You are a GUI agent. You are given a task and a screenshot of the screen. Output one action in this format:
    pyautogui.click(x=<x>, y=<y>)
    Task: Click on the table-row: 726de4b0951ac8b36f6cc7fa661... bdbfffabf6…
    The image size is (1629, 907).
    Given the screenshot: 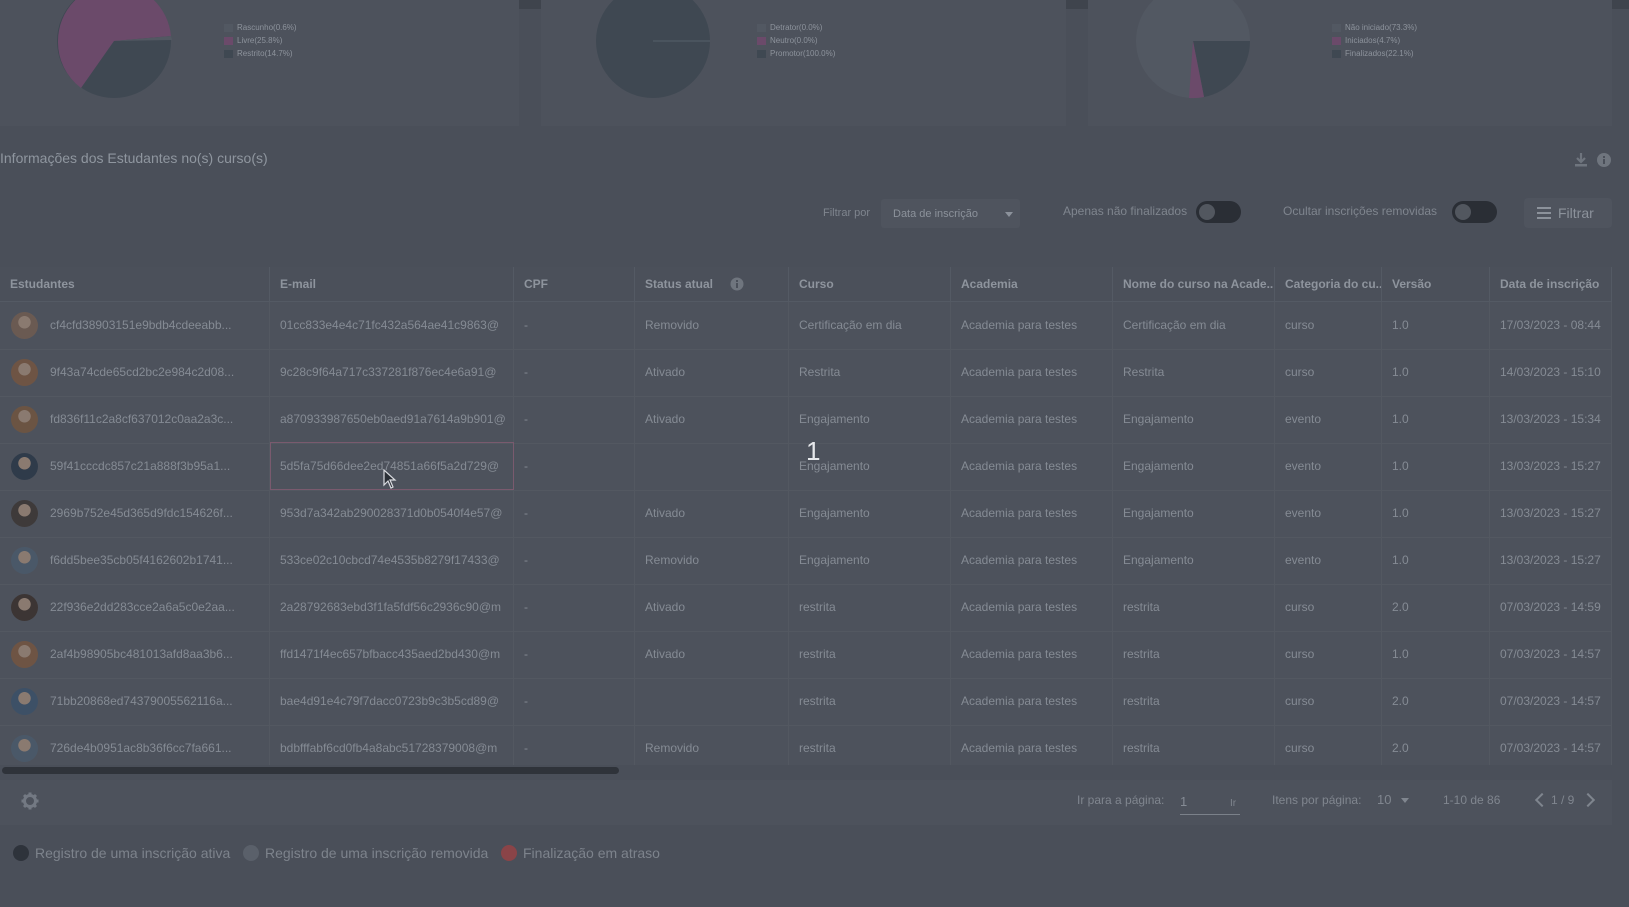 What is the action you would take?
    pyautogui.click(x=806, y=745)
    